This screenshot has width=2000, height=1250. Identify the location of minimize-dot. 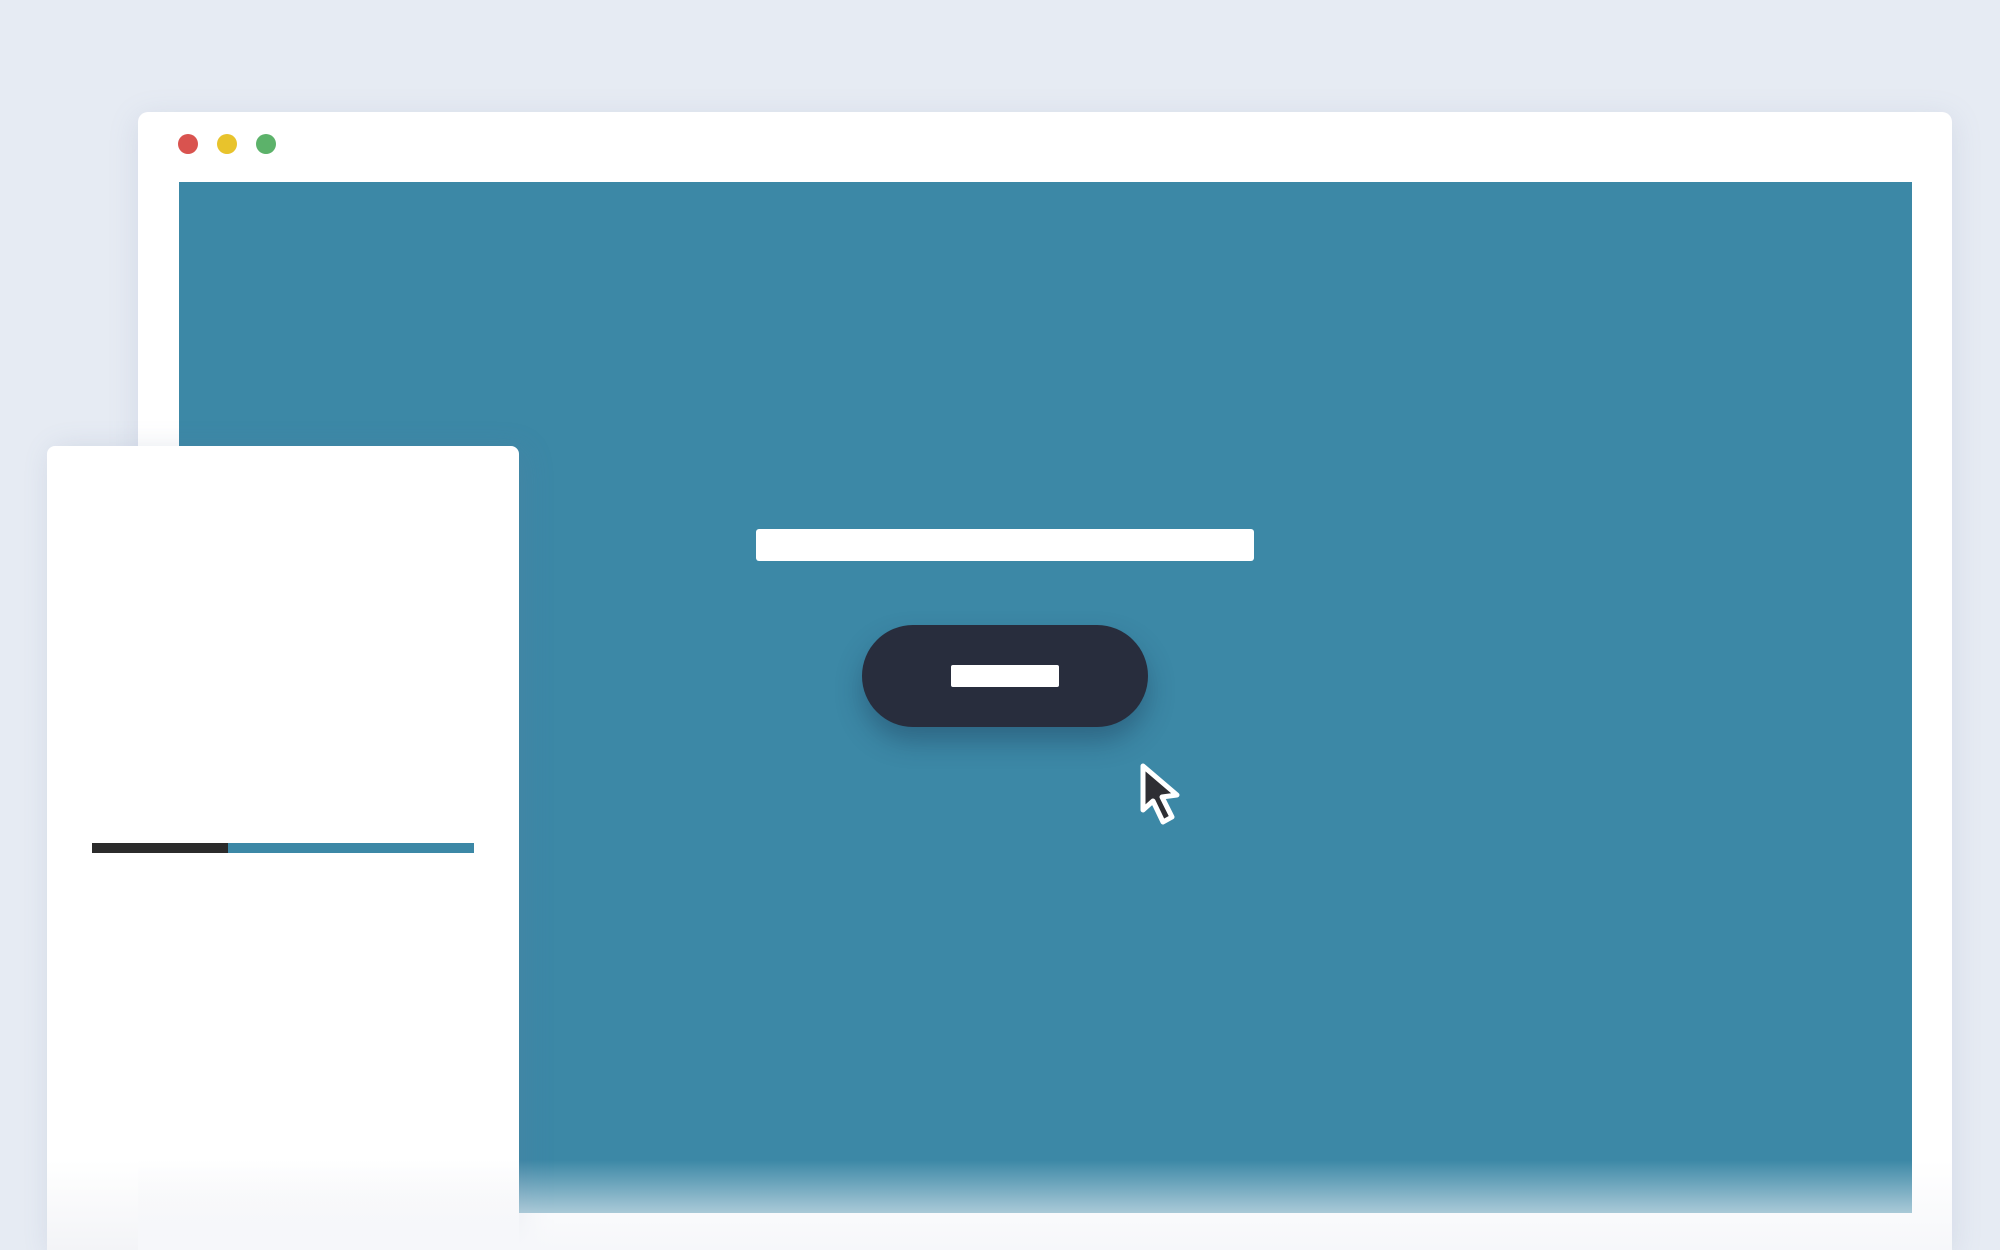
(227, 144).